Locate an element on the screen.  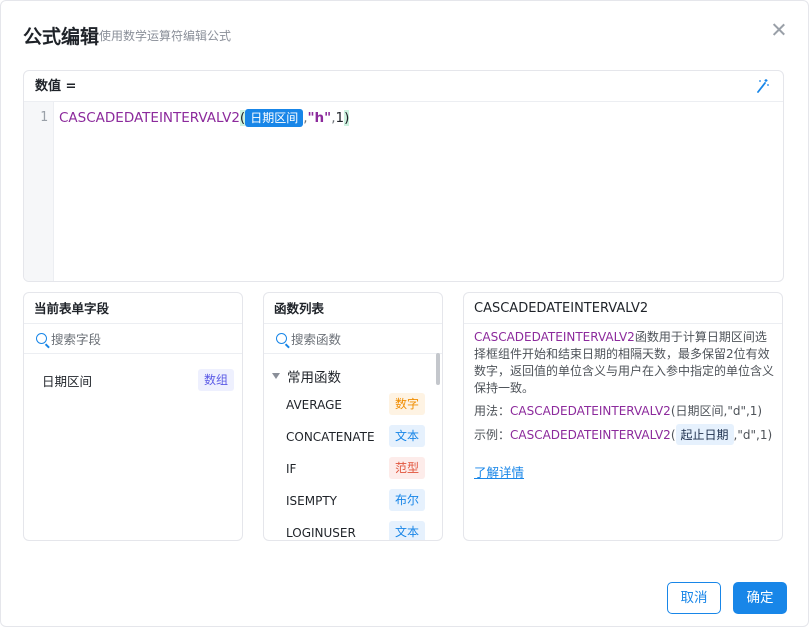
close-icon is located at coordinates (779, 30).